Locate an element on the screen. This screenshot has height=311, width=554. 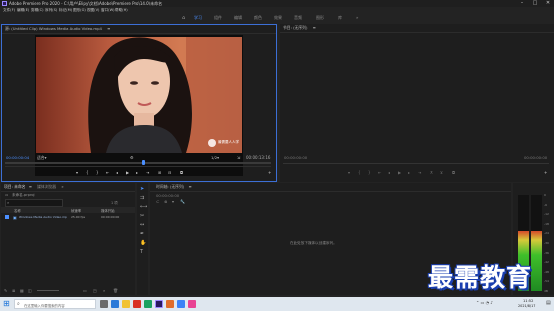
source-zoom-icon: ⇲ is located at coordinates (238, 157).